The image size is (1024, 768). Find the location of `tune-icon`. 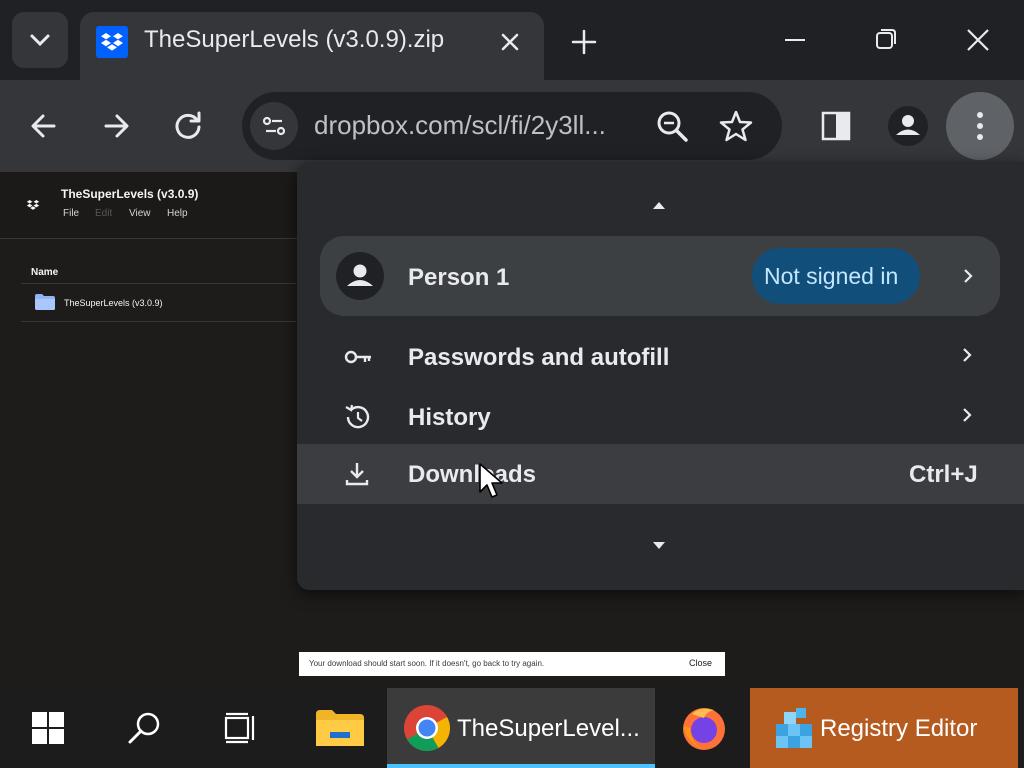

tune-icon is located at coordinates (274, 126).